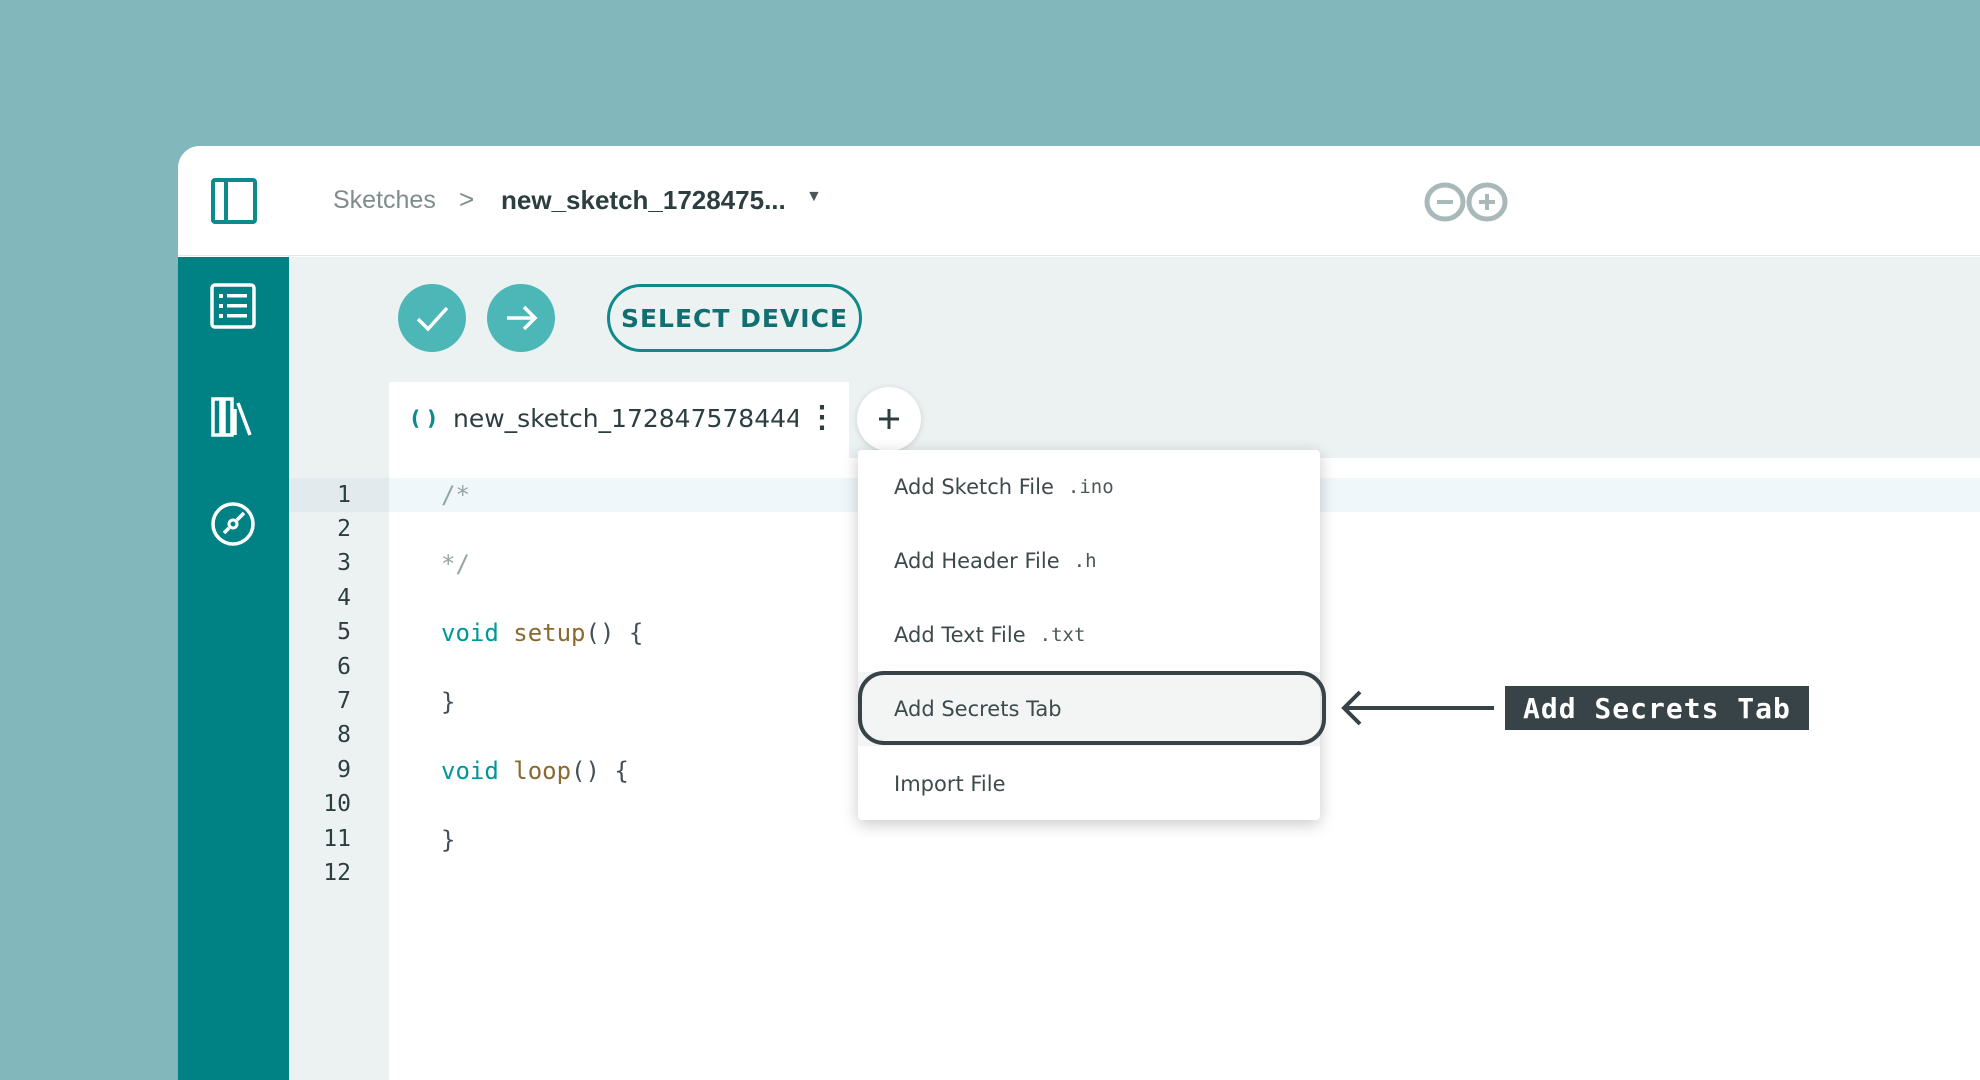  I want to click on callout-label: Add Secrets Tab, so click(1657, 708).